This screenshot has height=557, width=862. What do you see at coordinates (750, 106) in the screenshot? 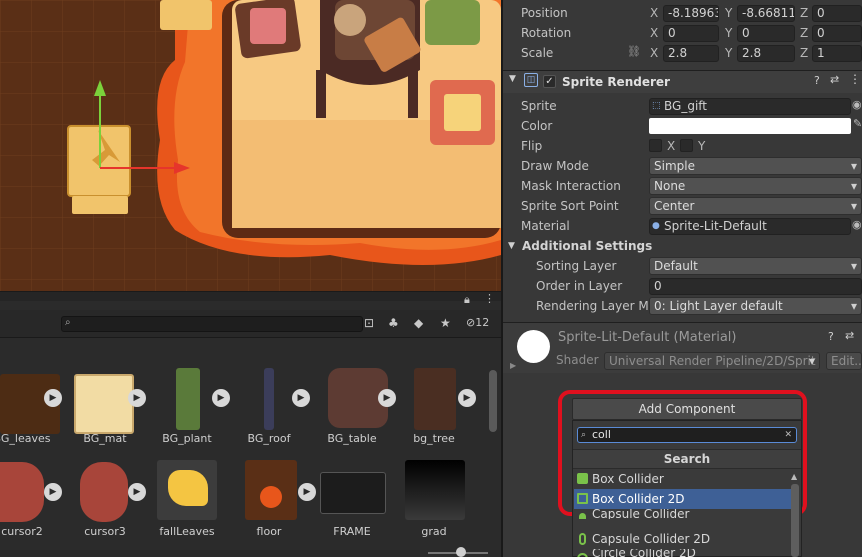
I see `sprite-field: ⬚ BG_gift` at bounding box center [750, 106].